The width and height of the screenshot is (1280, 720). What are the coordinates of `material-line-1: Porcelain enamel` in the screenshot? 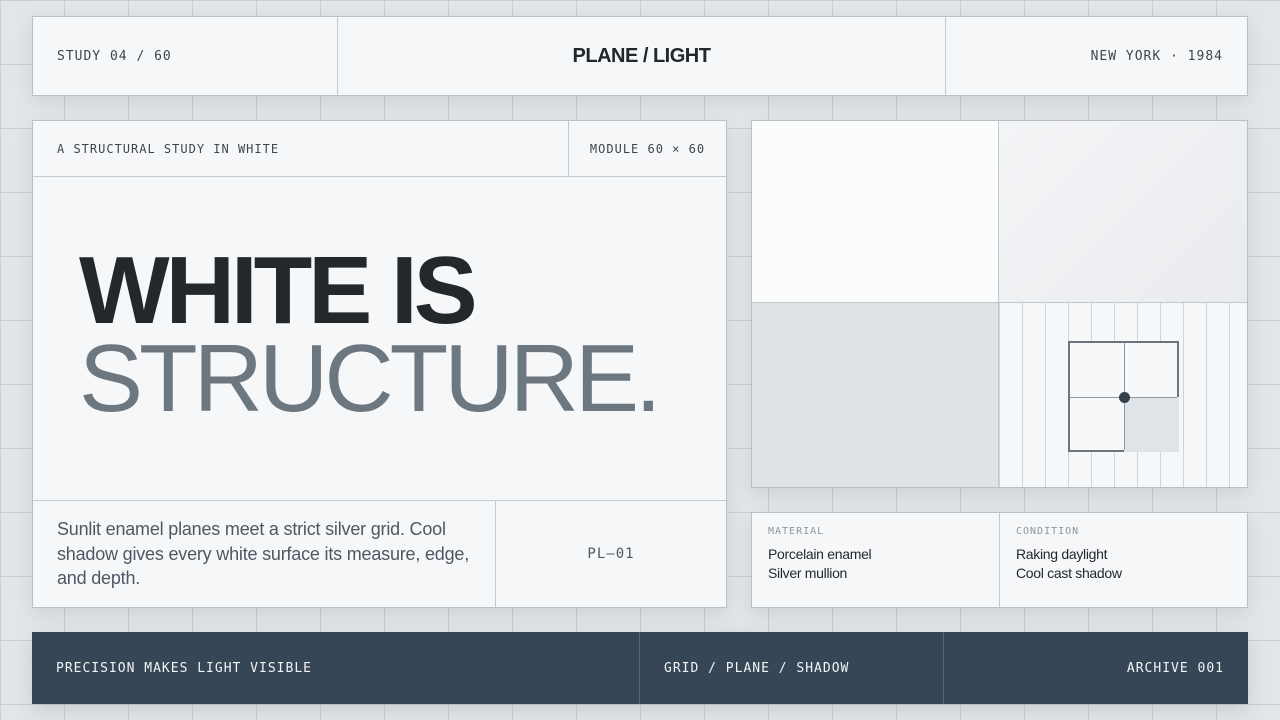 It's located at (820, 554).